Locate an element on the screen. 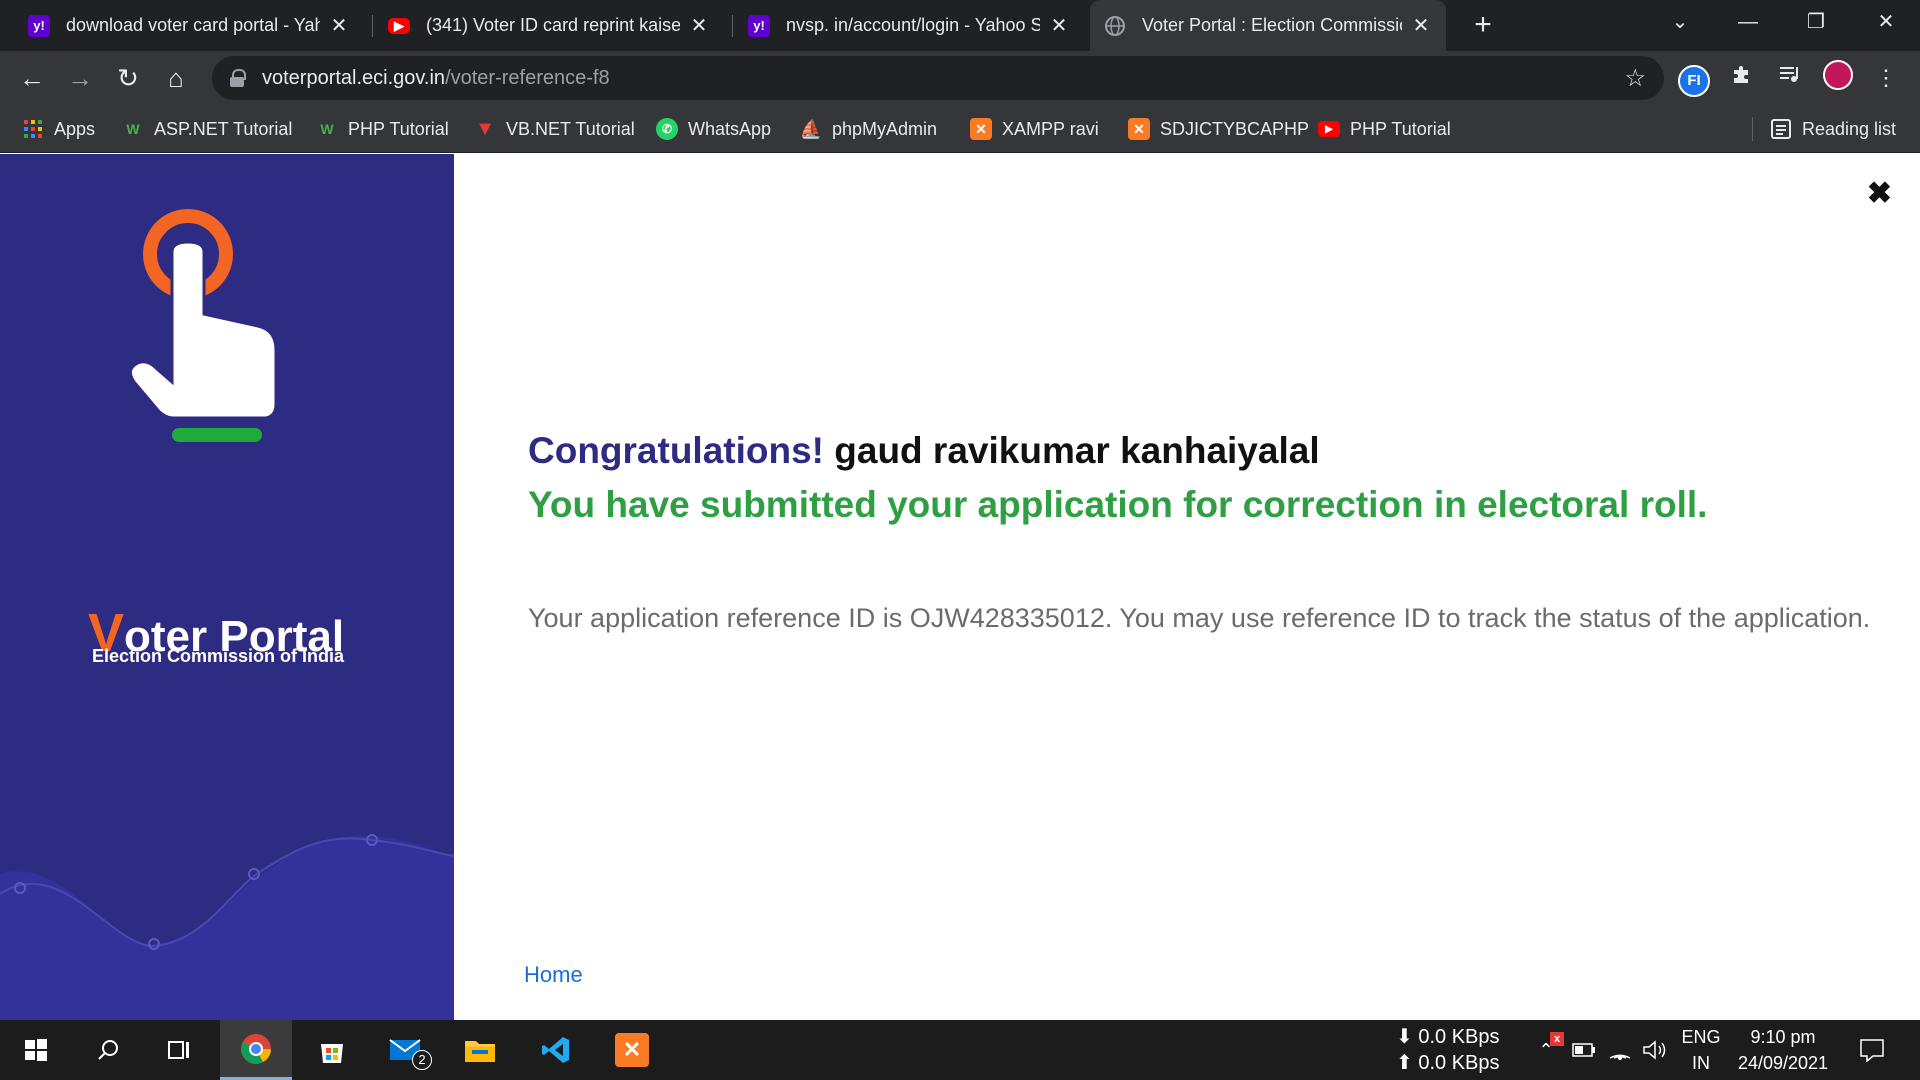 This screenshot has width=1920, height=1080. background-wave is located at coordinates (227, 927).